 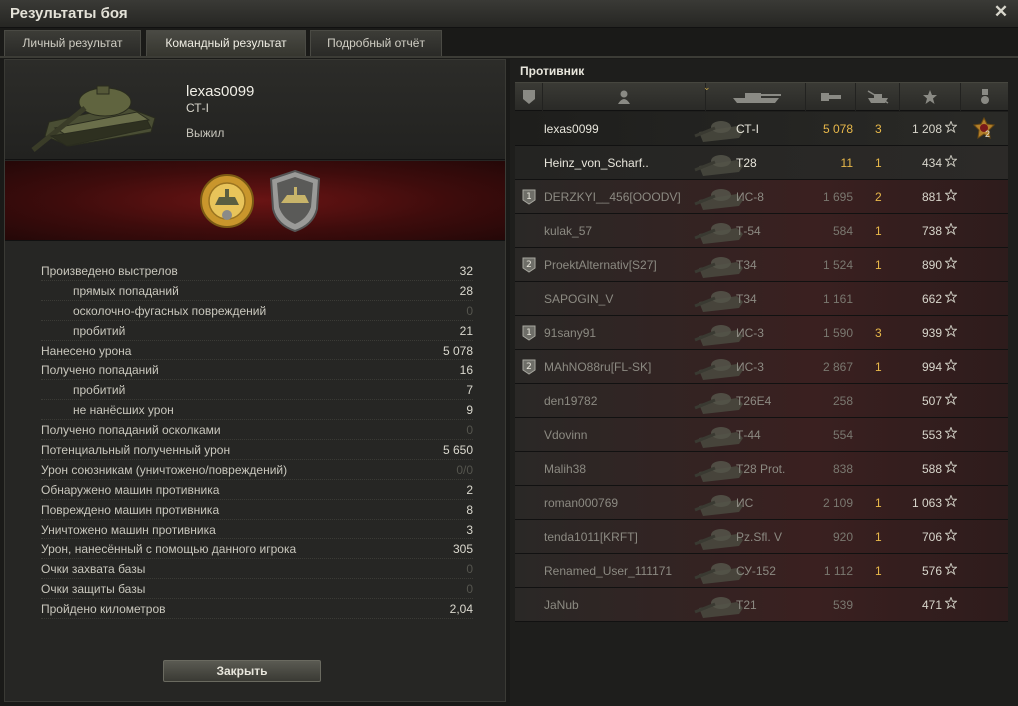 What do you see at coordinates (761, 163) in the screenshot?
I see `table-row: Heinz_von_Scharf.. T28 11 1 434` at bounding box center [761, 163].